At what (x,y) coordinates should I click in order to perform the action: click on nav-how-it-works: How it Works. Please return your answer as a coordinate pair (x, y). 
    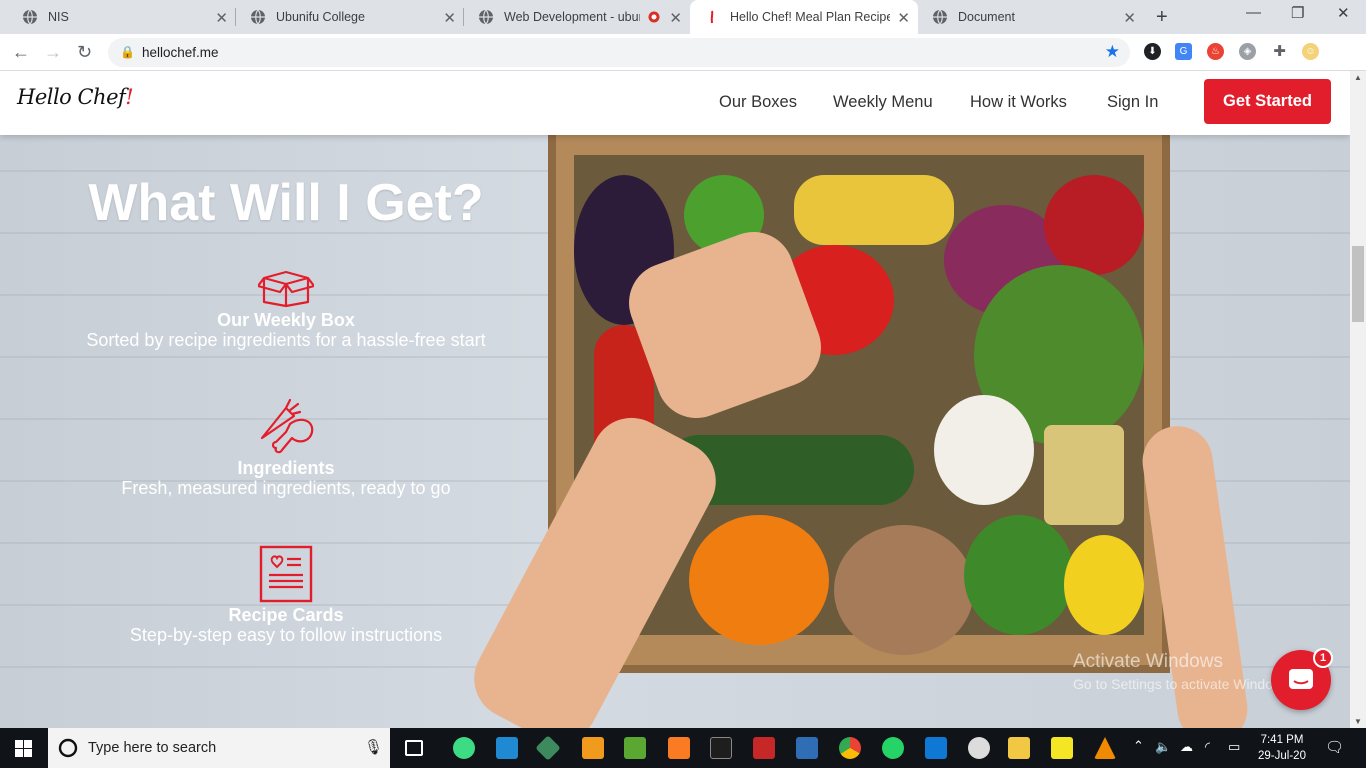
    Looking at the image, I should click on (1018, 102).